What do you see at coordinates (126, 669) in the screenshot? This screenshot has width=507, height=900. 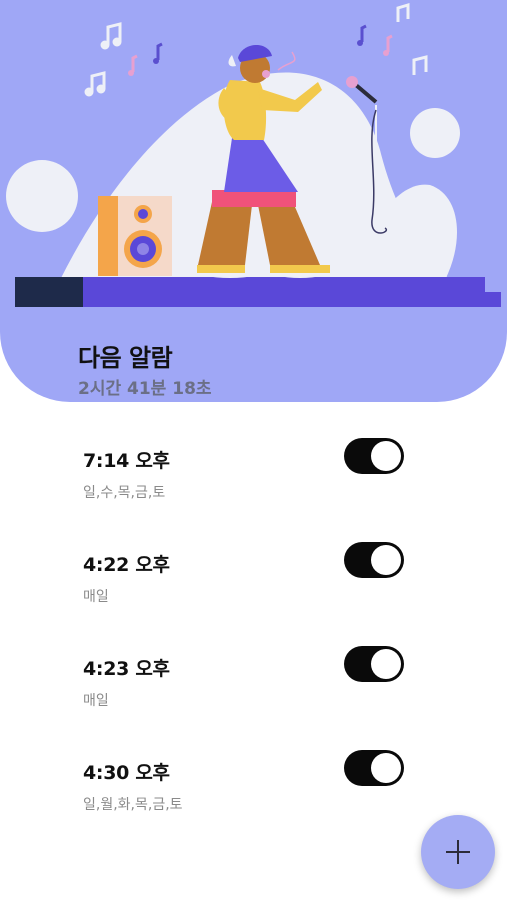 I see `alarm-time: 4:23 오후` at bounding box center [126, 669].